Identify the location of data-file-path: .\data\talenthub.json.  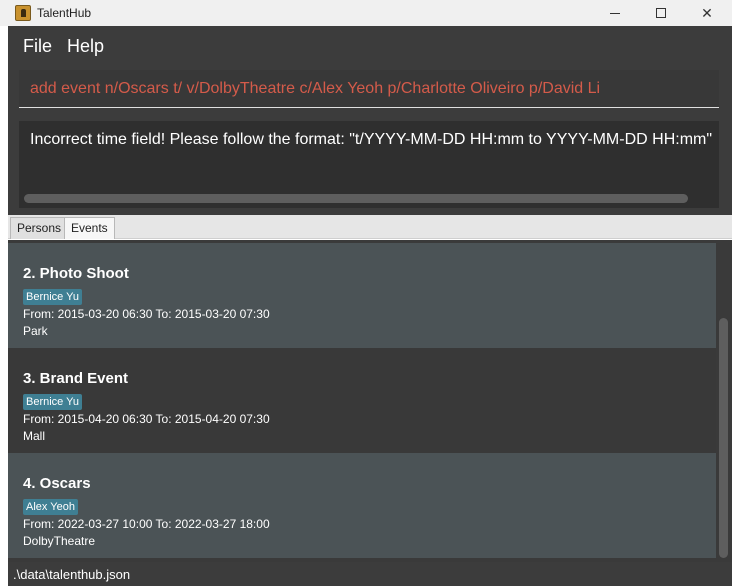
(72, 574).